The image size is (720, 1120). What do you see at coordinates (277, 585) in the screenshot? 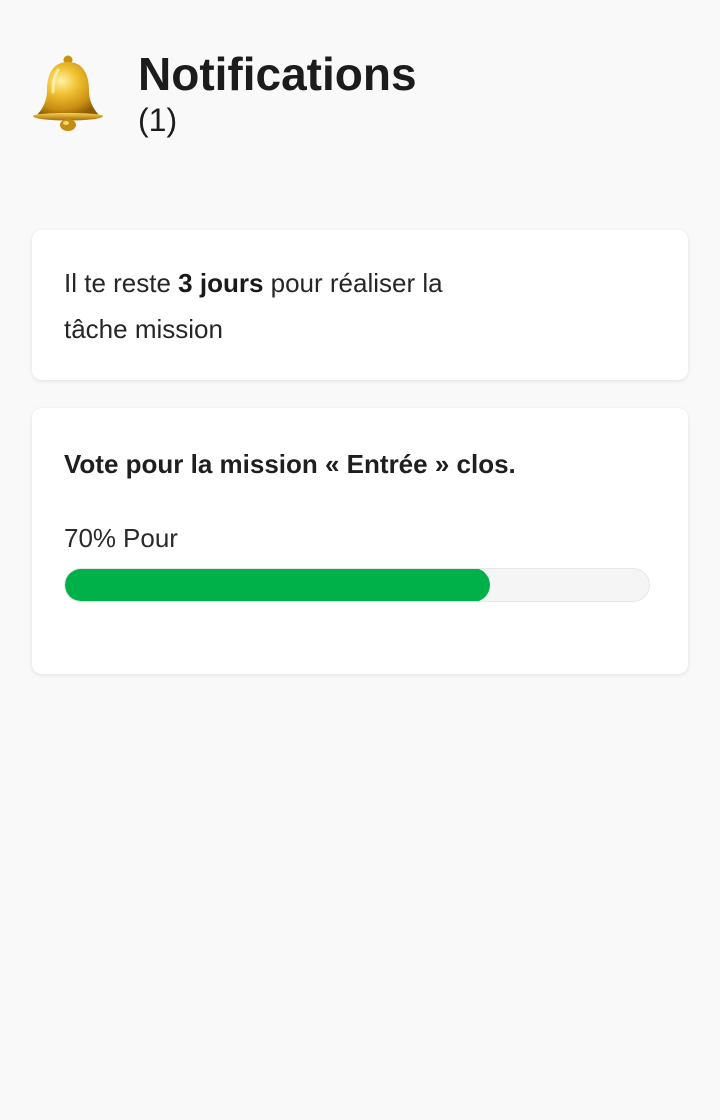
I see `vote-progress-fill` at bounding box center [277, 585].